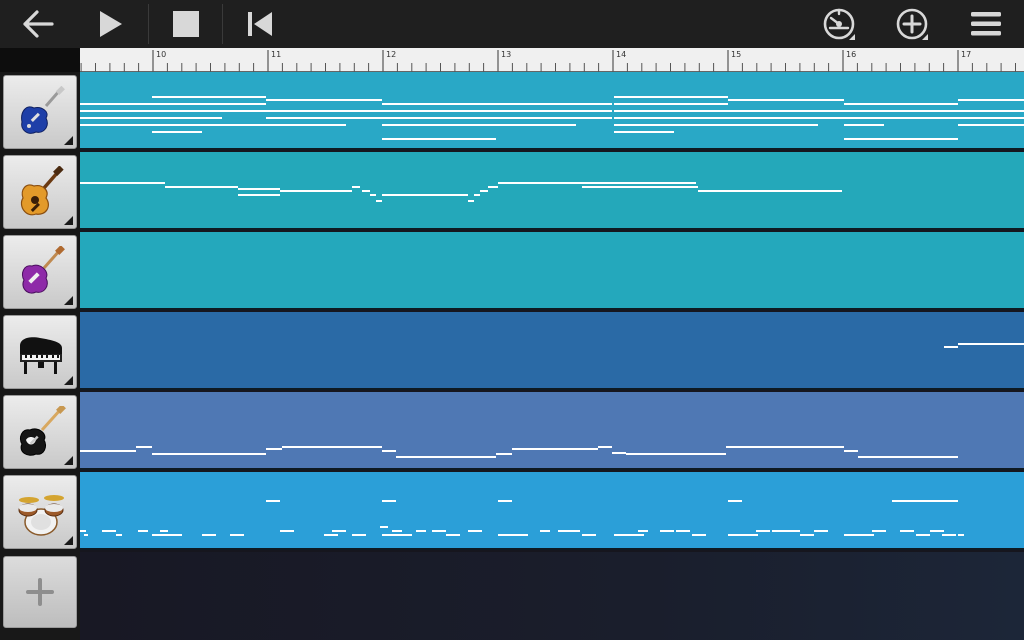 This screenshot has height=640, width=1024. I want to click on track-lane-electric-guitar-blue, so click(552, 111).